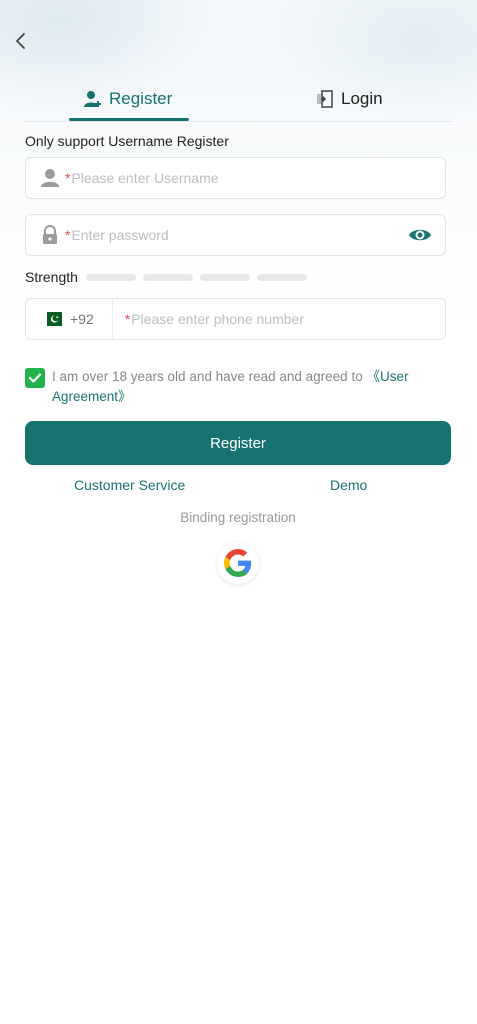 This screenshot has width=477, height=1024. I want to click on password-required-mark: *, so click(68, 235).